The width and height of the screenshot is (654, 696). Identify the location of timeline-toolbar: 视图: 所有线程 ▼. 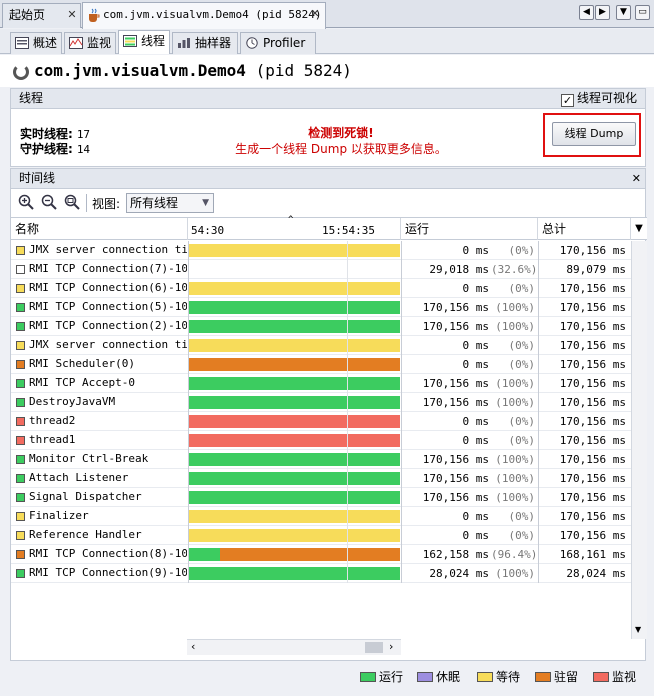
(329, 203).